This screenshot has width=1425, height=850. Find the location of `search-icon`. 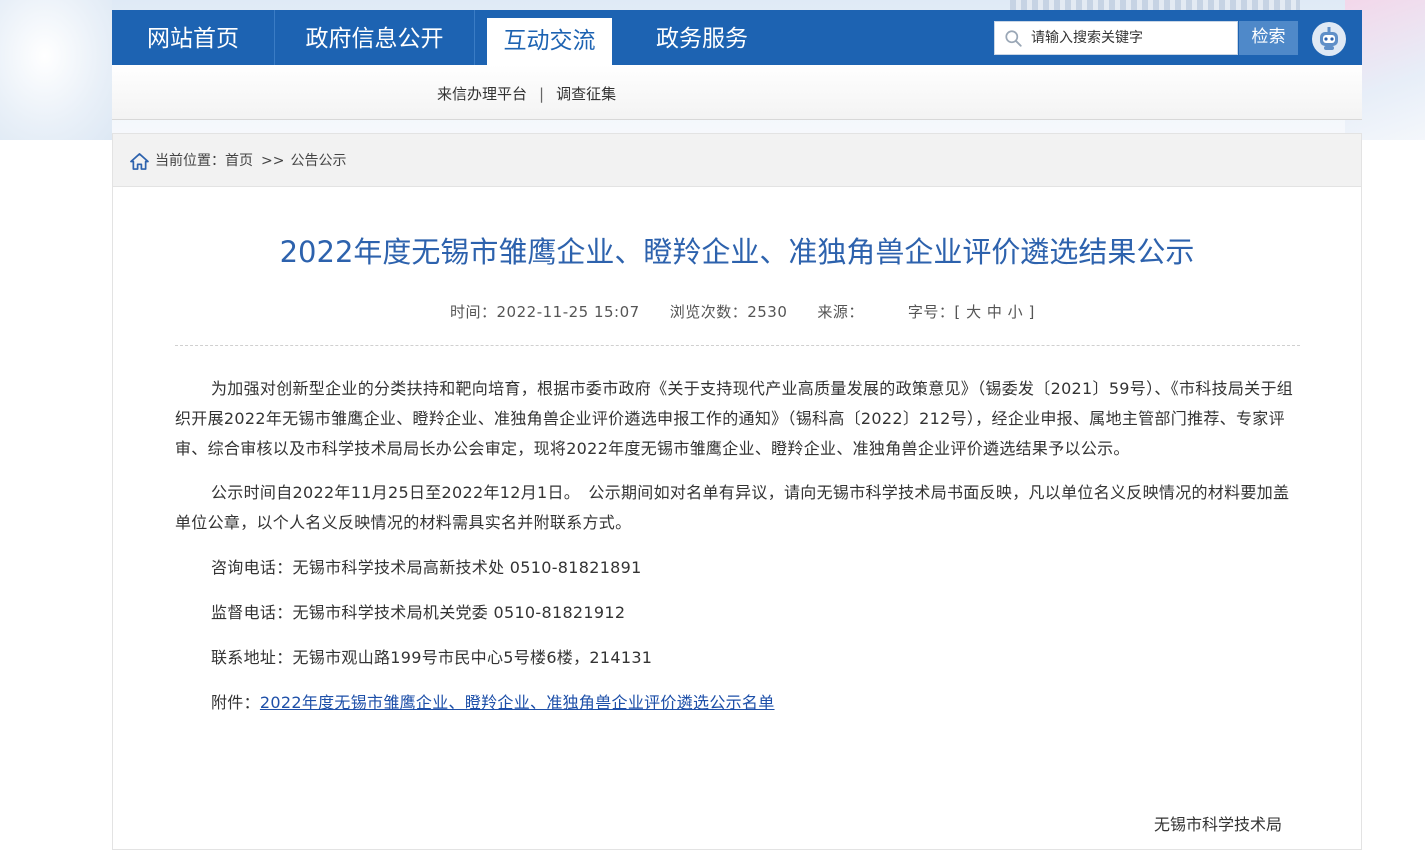

search-icon is located at coordinates (1013, 38).